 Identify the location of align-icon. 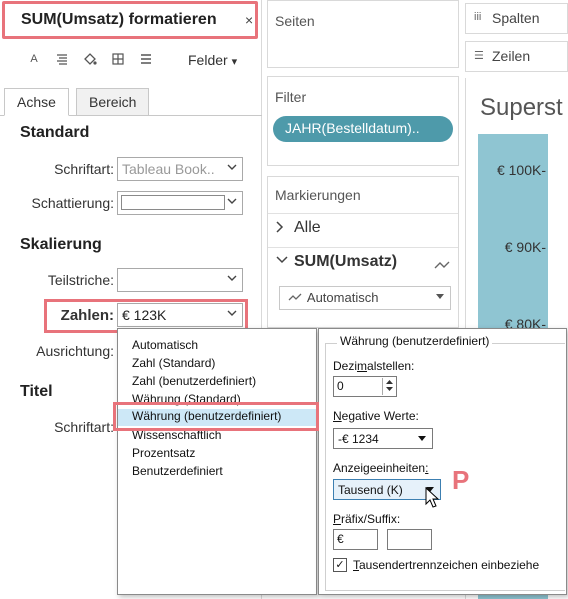
(62, 60).